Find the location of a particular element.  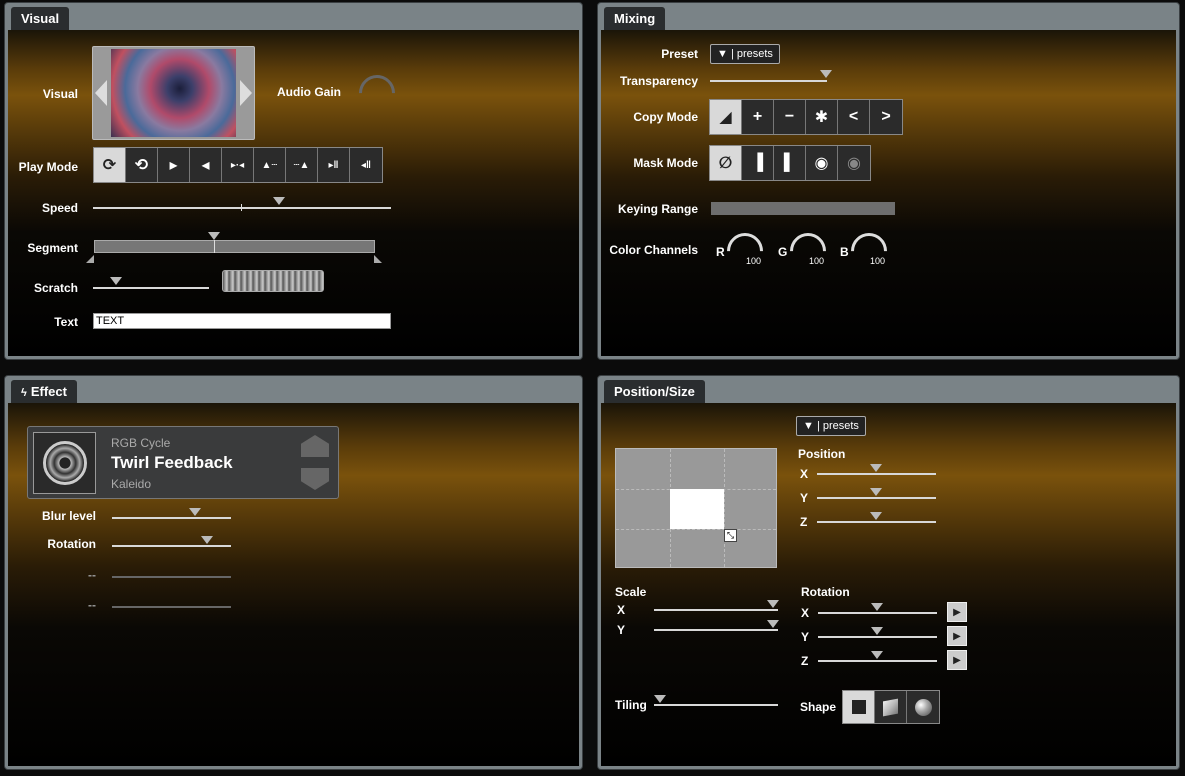

mask-circle-inverse-icon: ◉ is located at coordinates (854, 163).